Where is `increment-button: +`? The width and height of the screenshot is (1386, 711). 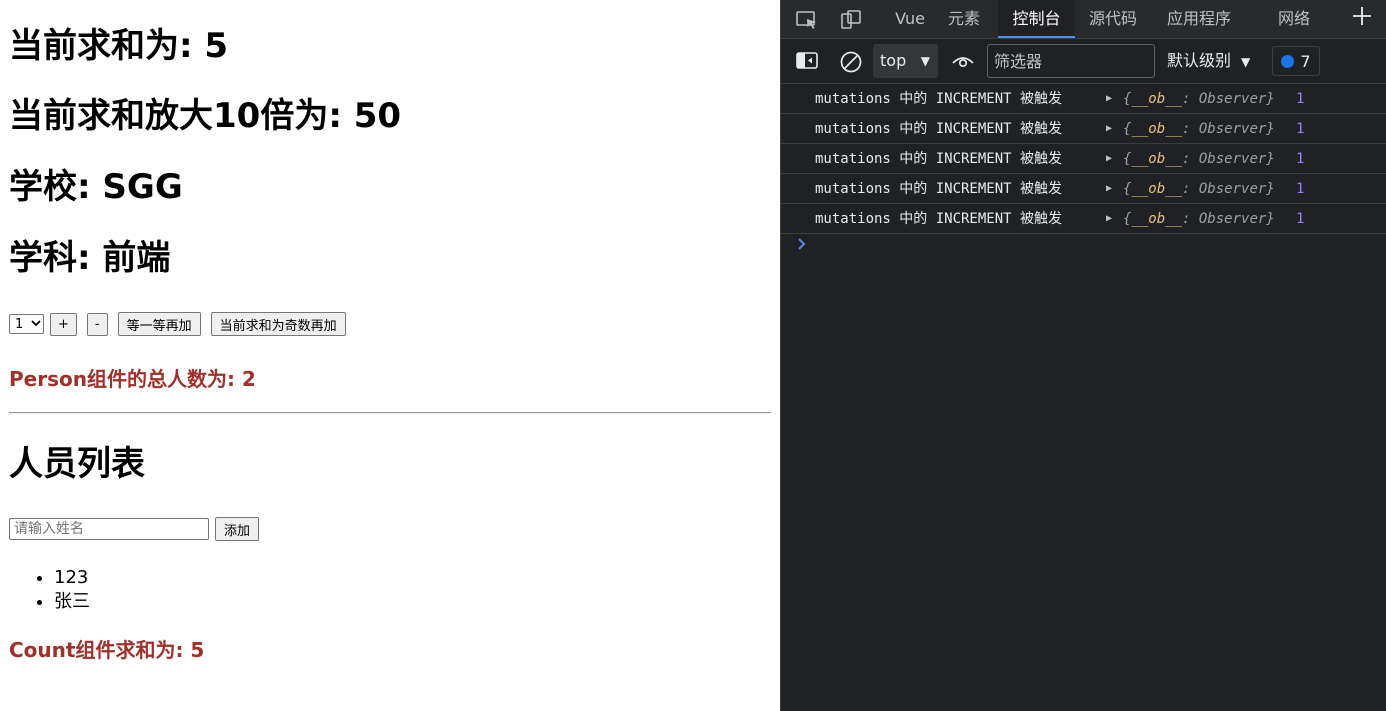 increment-button: + is located at coordinates (63, 324).